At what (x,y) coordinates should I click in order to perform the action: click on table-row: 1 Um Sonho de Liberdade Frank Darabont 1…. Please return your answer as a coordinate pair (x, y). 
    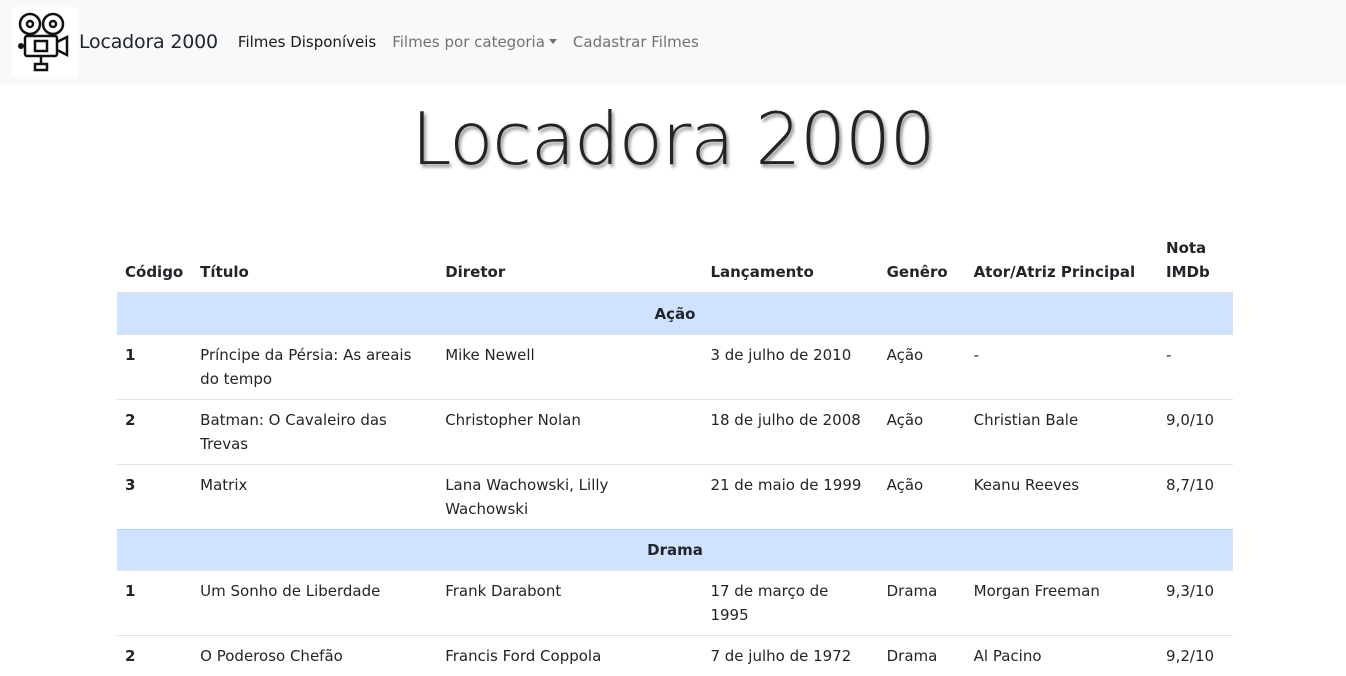
    Looking at the image, I should click on (675, 603).